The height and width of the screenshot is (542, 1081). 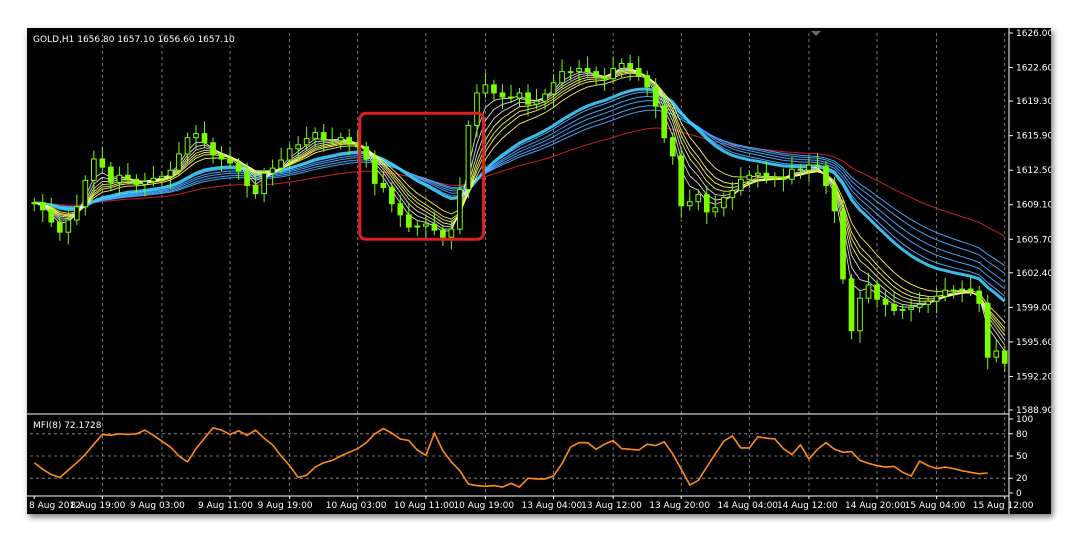 What do you see at coordinates (1033, 206) in the screenshot?
I see `price-tick-label: 1609.10` at bounding box center [1033, 206].